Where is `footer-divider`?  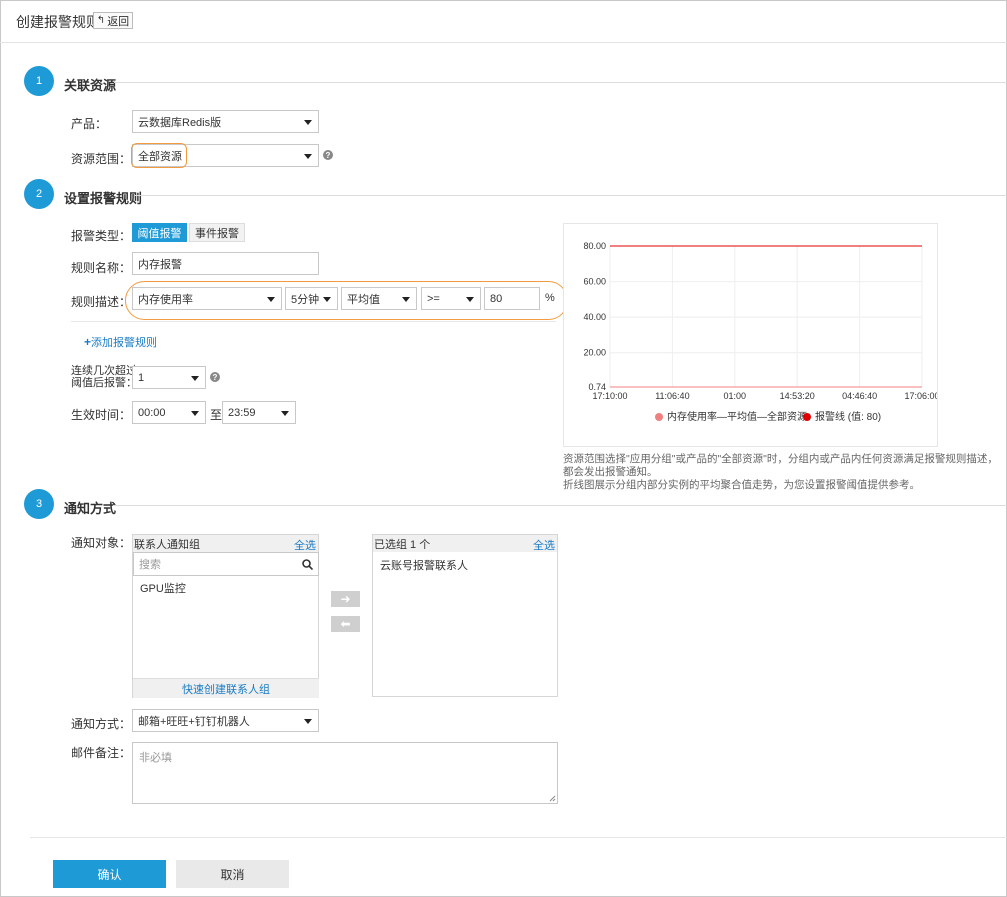
footer-divider is located at coordinates (518, 837).